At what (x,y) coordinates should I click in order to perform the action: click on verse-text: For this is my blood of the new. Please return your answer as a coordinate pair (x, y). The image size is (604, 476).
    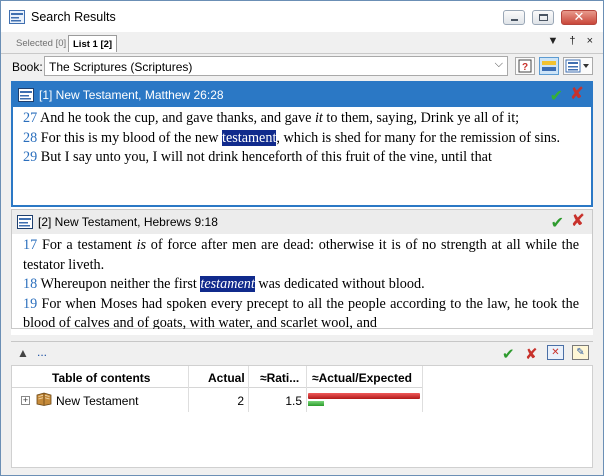
    Looking at the image, I should click on (130, 137).